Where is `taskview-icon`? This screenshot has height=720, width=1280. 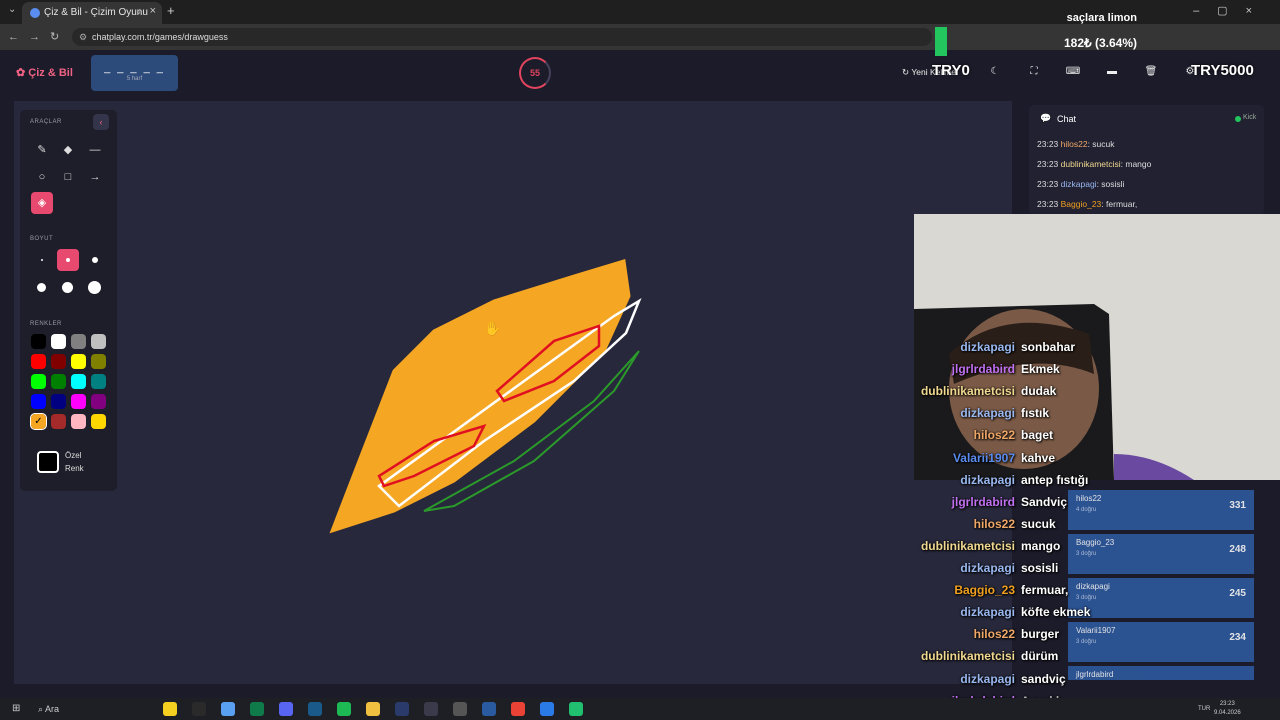
taskview-icon is located at coordinates (199, 709).